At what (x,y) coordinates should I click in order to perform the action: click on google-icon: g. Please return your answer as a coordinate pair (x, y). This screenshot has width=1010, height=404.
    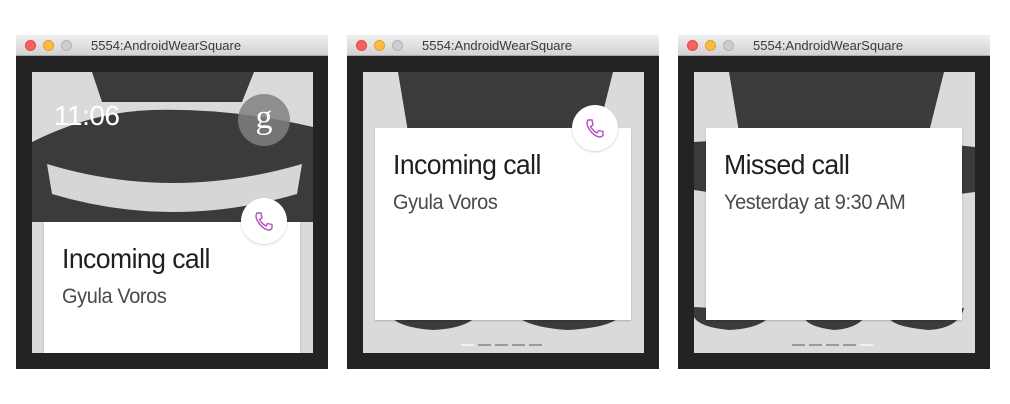
    Looking at the image, I should click on (264, 120).